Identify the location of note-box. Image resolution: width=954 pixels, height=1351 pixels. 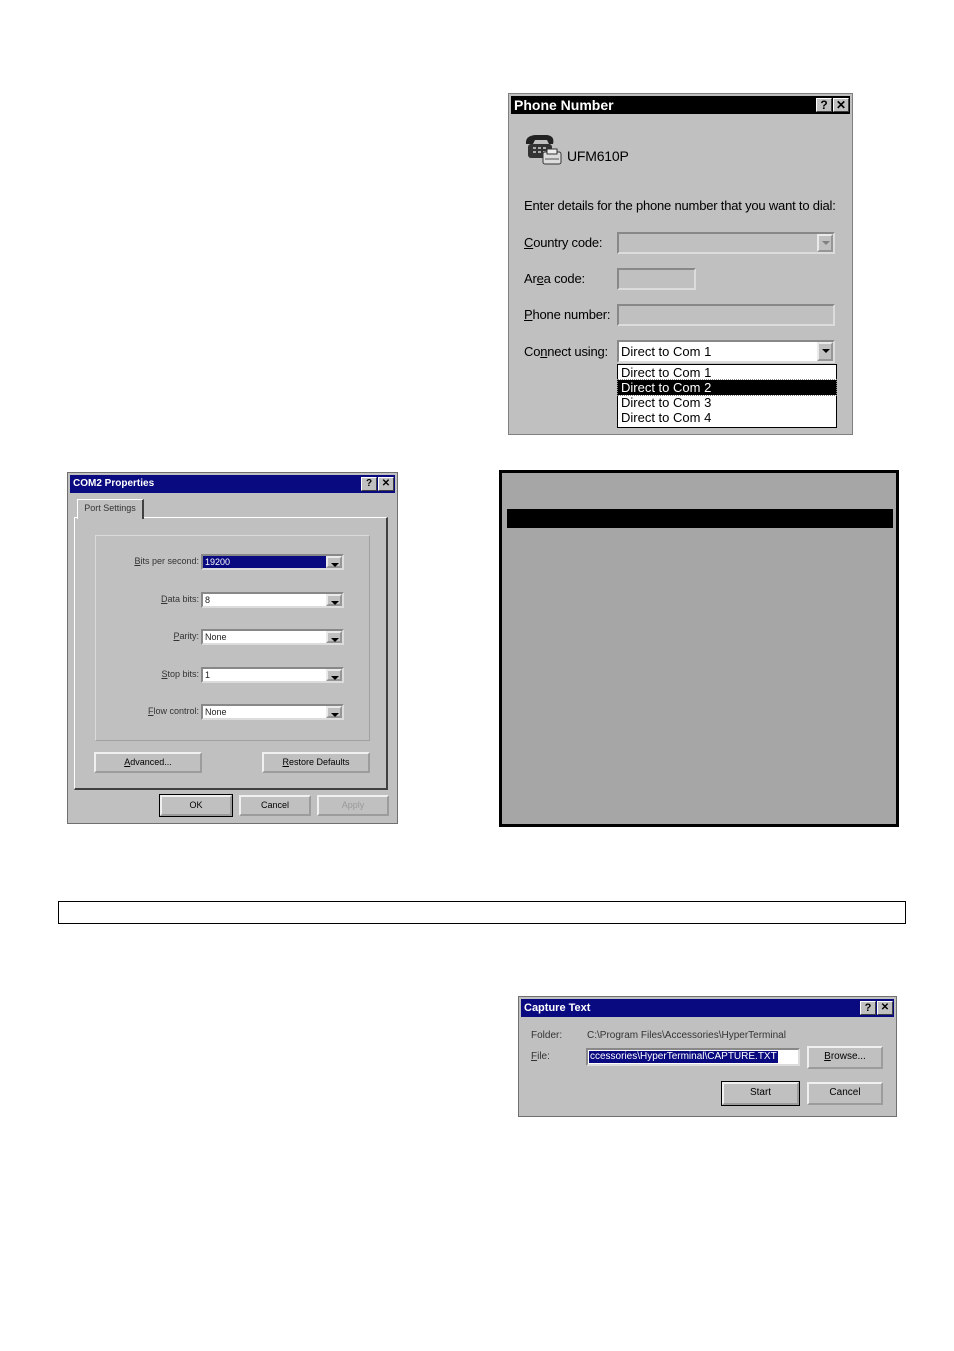
(482, 912).